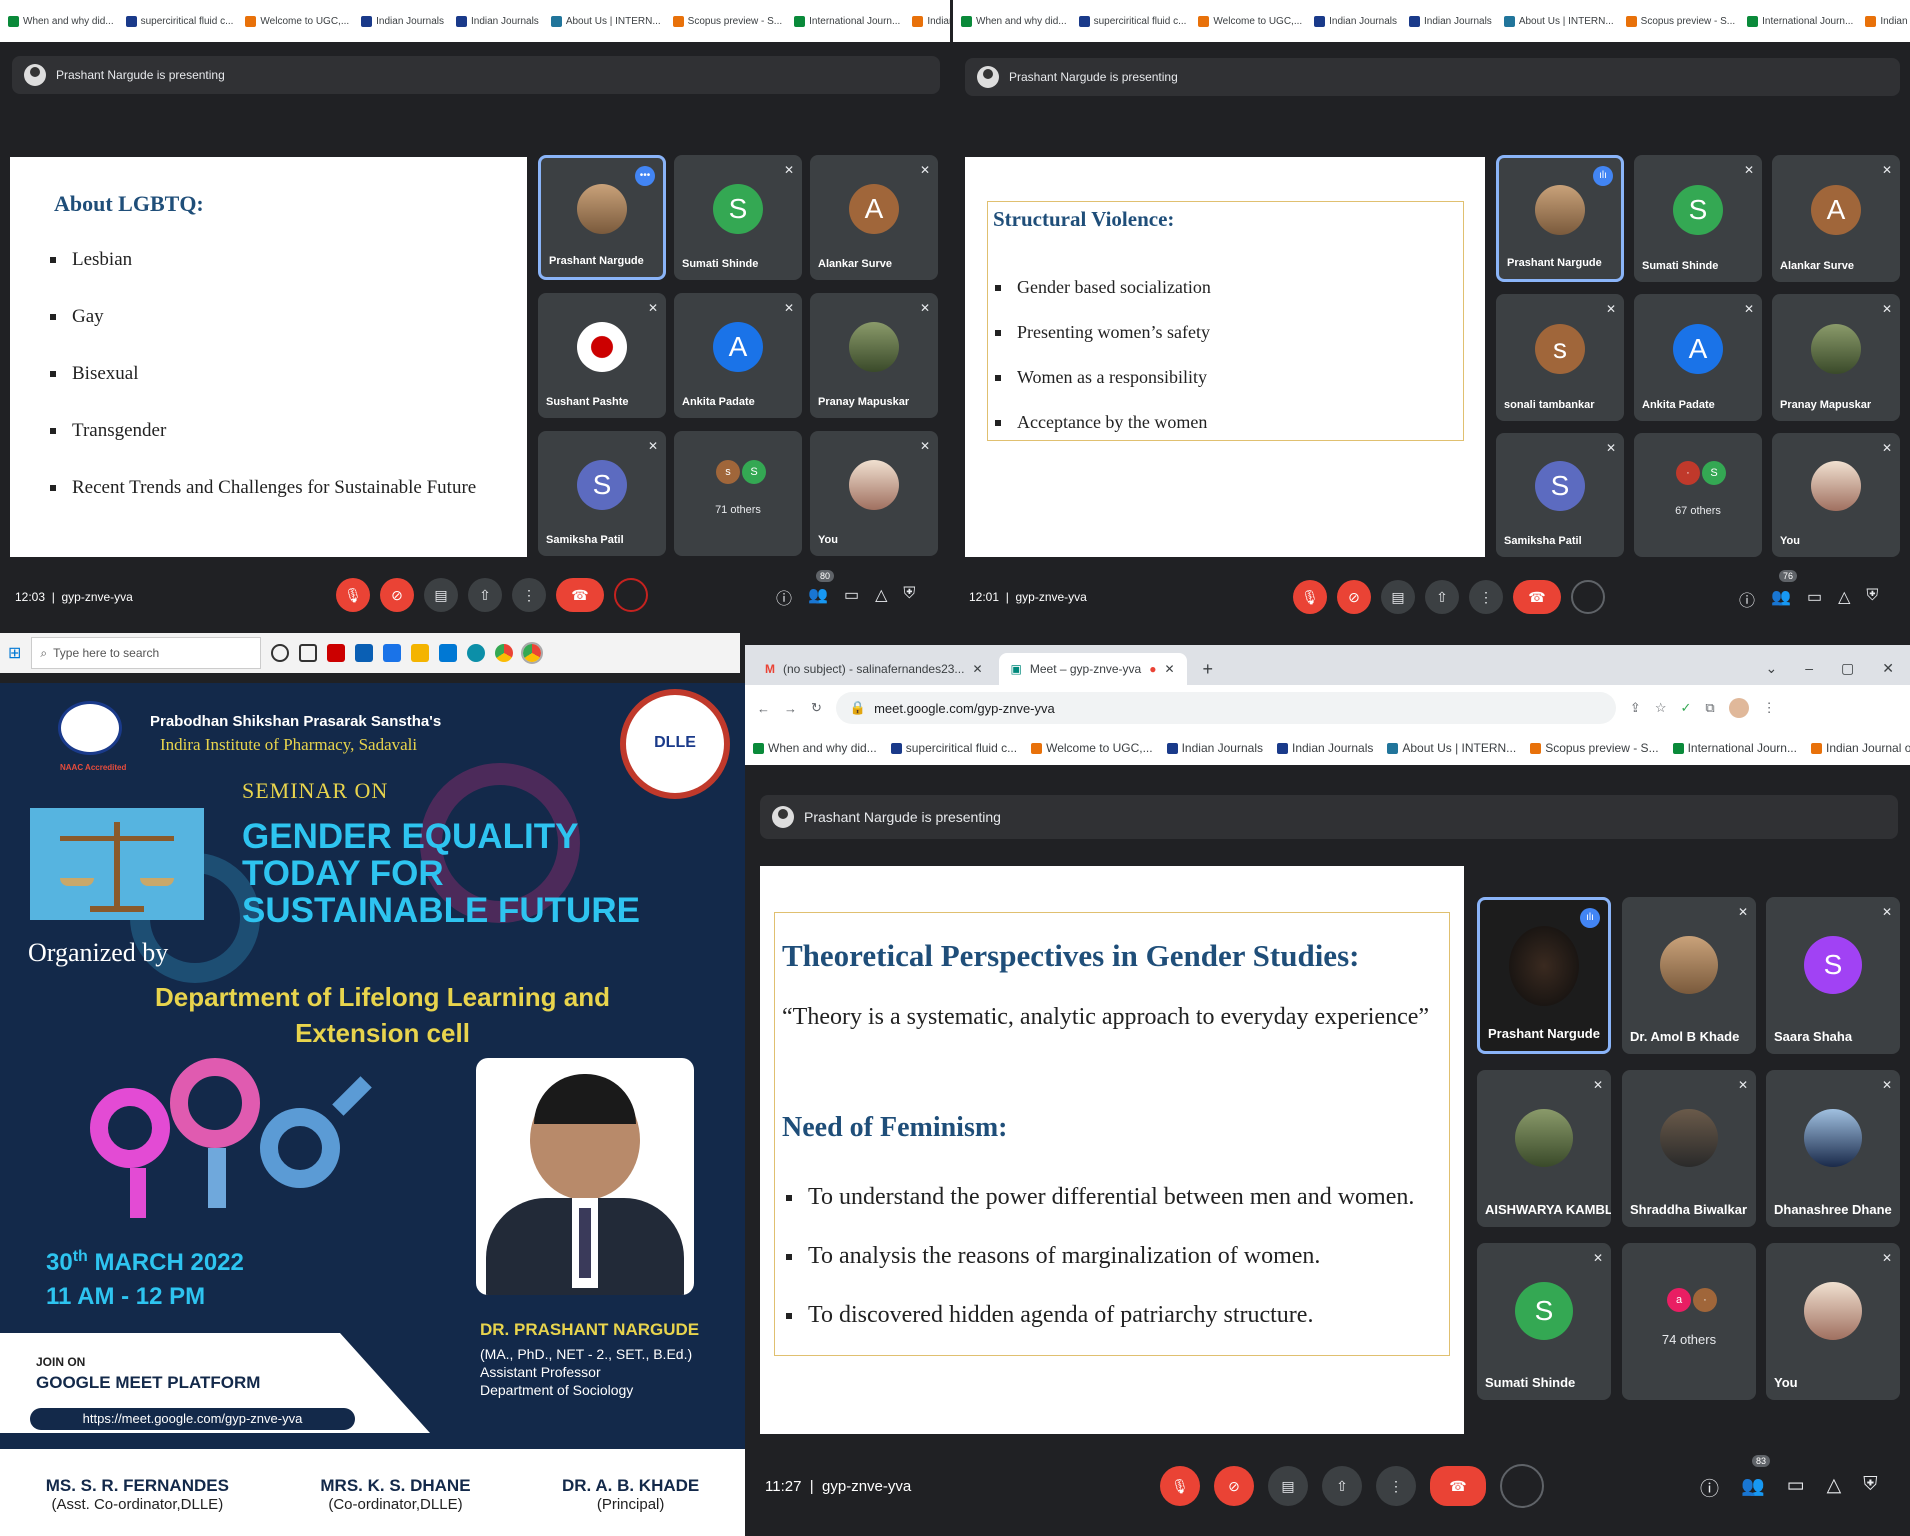 This screenshot has width=1910, height=1536. Describe the element at coordinates (1833, 1148) in the screenshot. I see `participant-tile: ✕ Dhanashree Dhane` at that location.